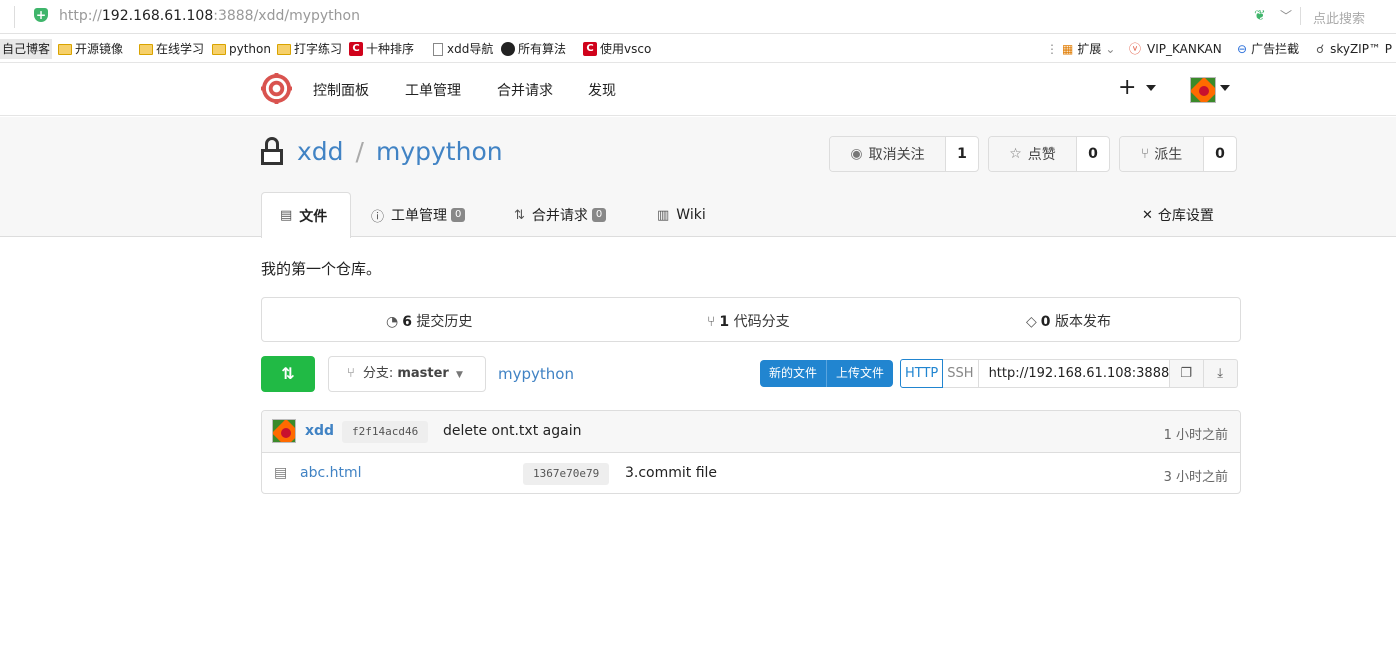 This screenshot has height=654, width=1396. I want to click on unwatch-button: ◉ 取消关注, so click(888, 154).